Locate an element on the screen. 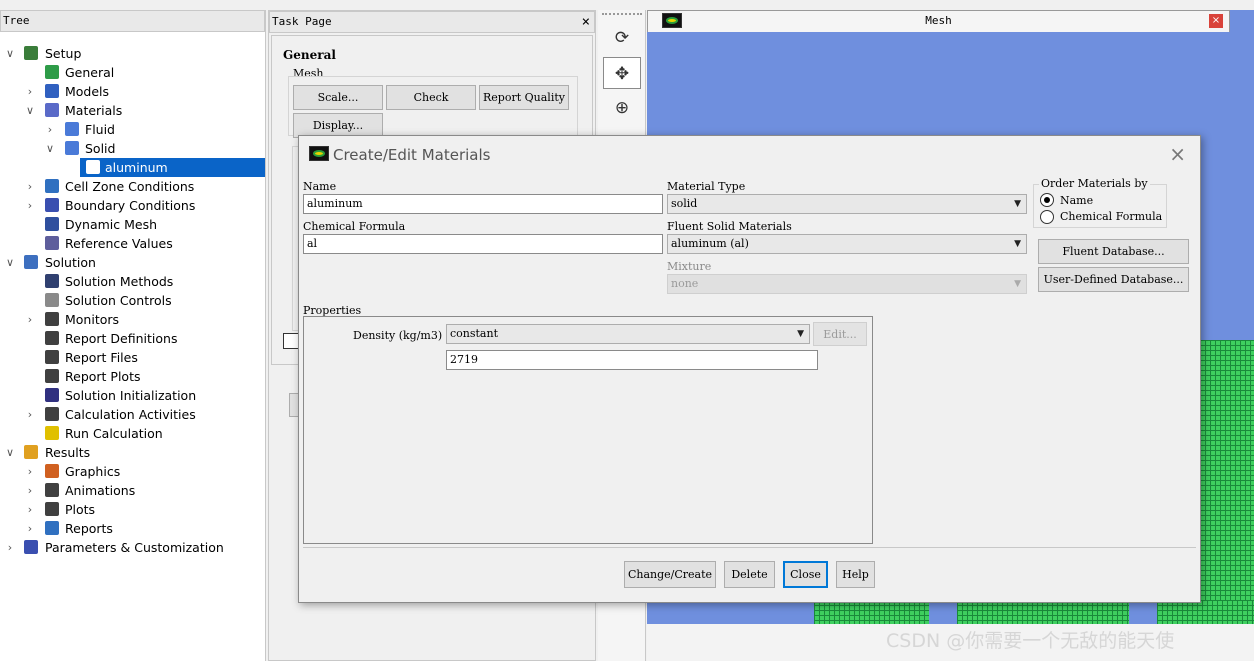 This screenshot has width=1254, height=661. tree-item-boundary-conditions: › Boundary Conditions is located at coordinates (132, 205).